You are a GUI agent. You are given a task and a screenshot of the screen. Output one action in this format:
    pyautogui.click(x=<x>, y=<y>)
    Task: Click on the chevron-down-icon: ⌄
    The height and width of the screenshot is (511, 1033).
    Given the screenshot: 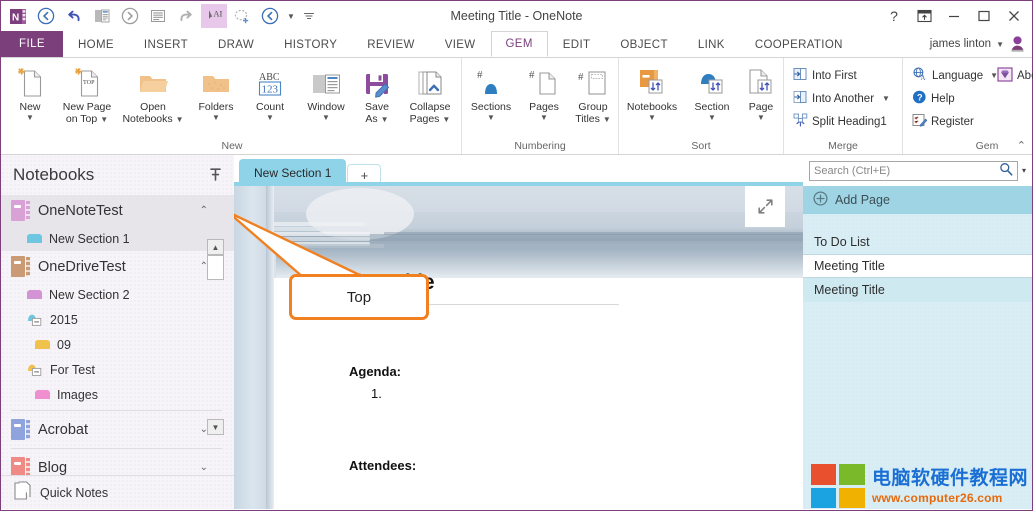 What is the action you would take?
    pyautogui.click(x=204, y=467)
    